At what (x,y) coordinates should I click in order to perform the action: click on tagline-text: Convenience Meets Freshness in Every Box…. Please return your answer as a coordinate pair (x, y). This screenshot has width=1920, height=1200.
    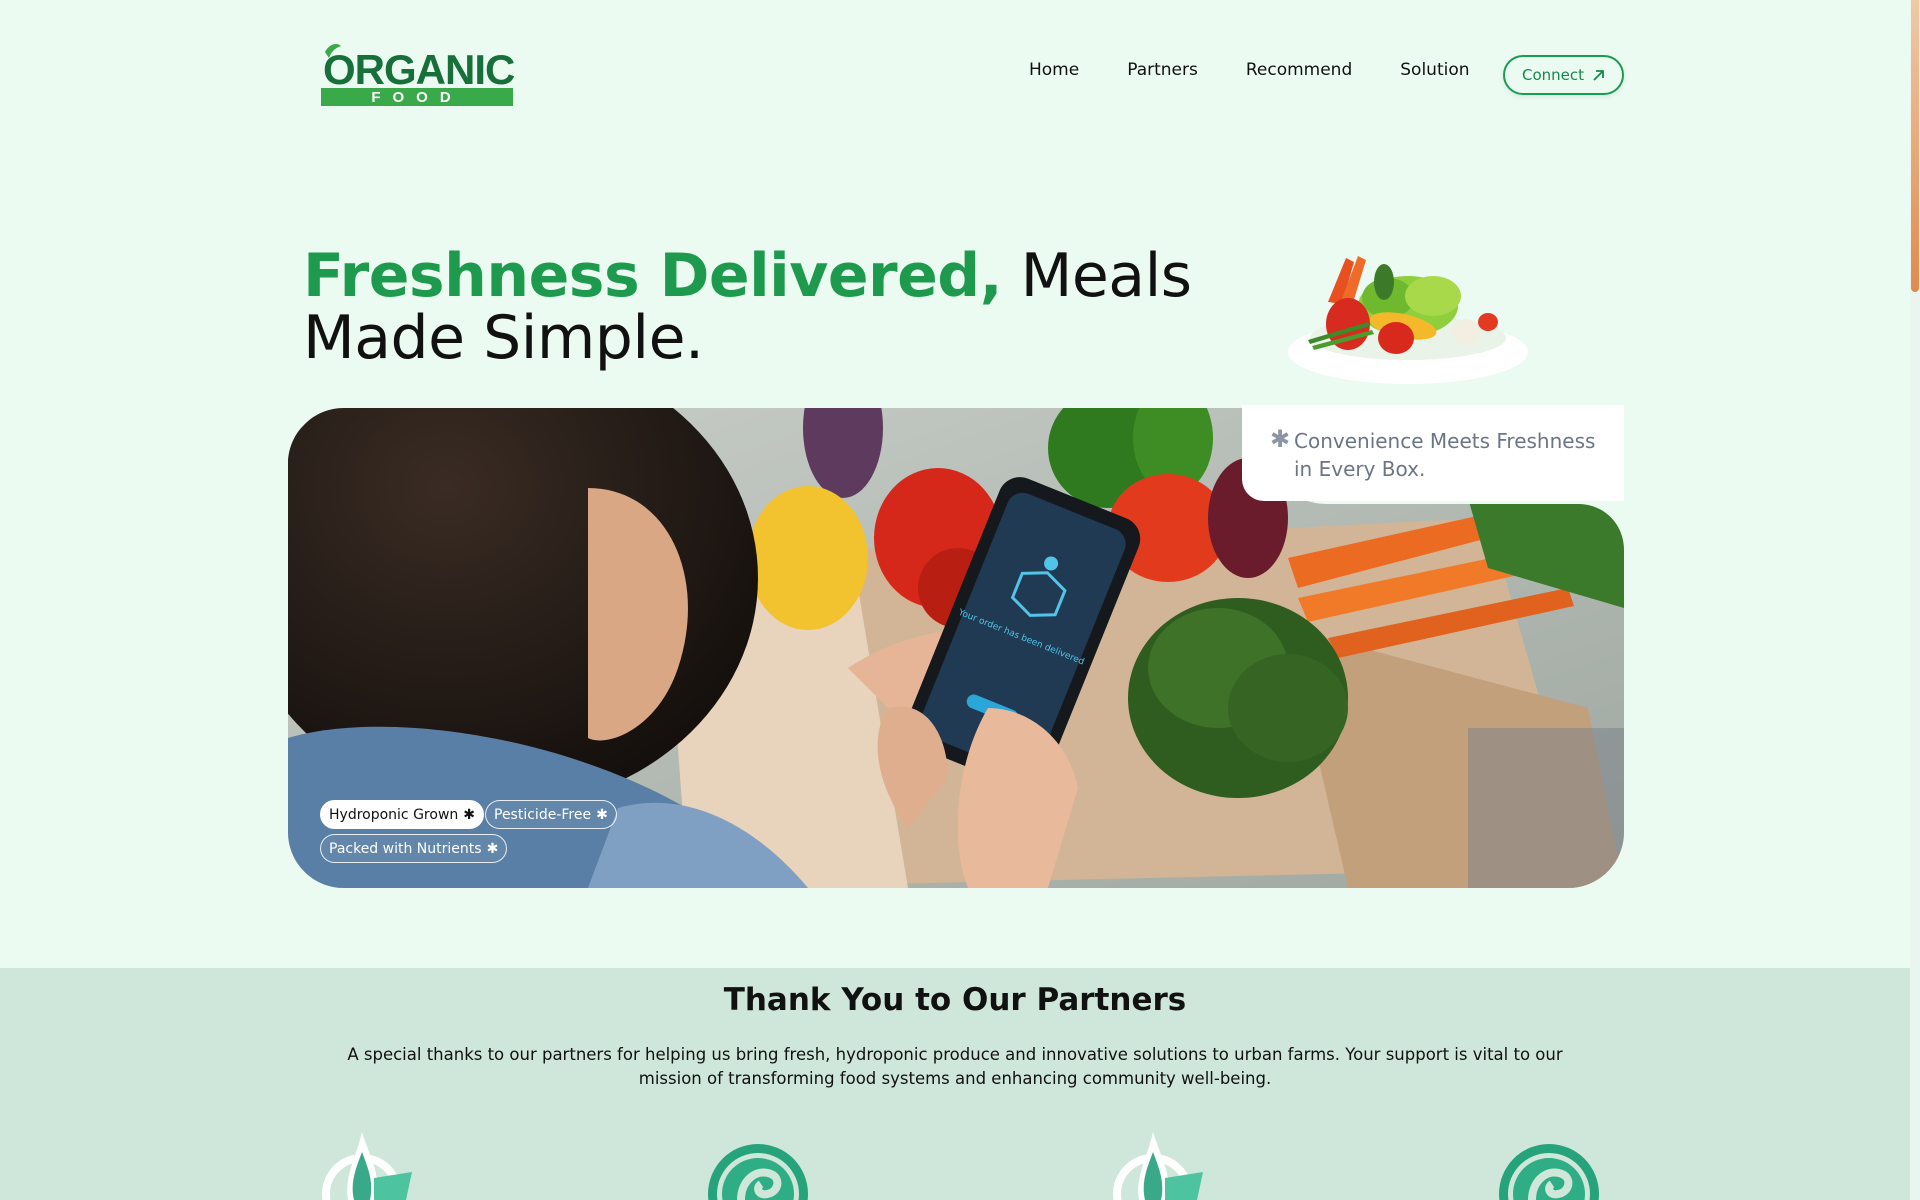
    Looking at the image, I should click on (1445, 455).